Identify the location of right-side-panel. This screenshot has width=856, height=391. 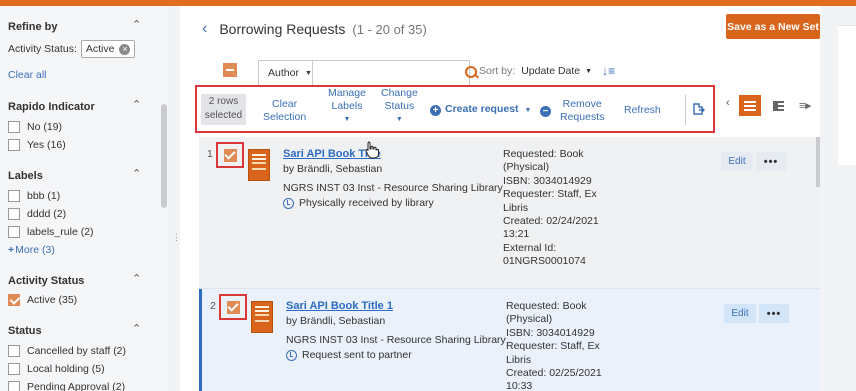
(847, 95).